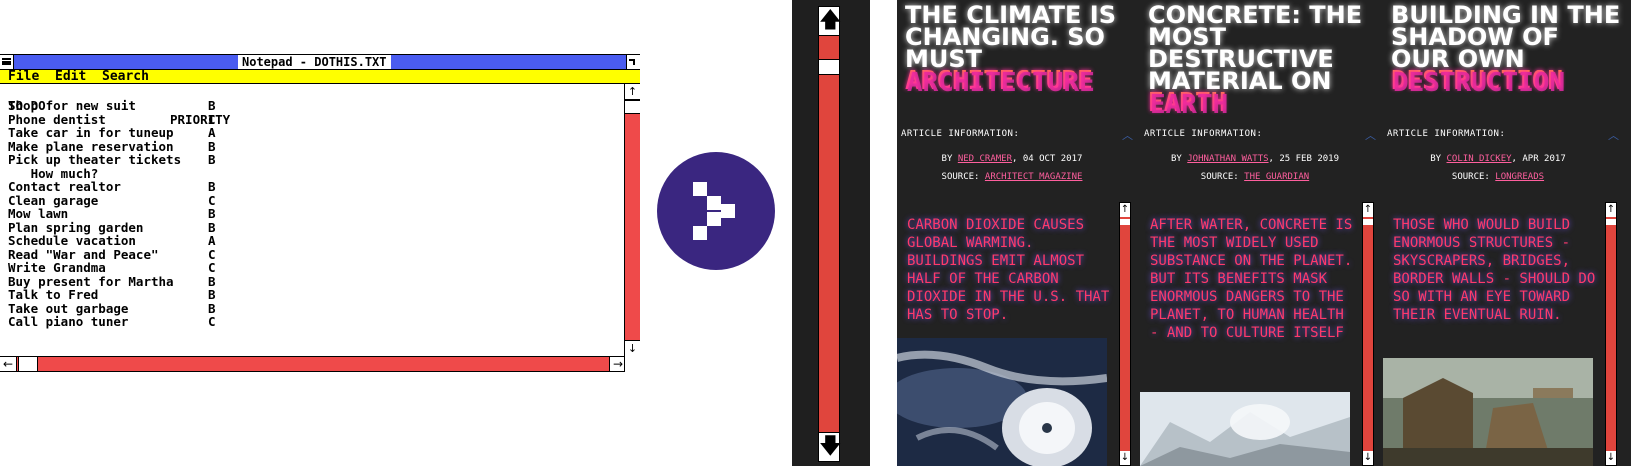  Describe the element at coordinates (8, 364) in the screenshot. I see `scroll-left-icon: ←` at that location.